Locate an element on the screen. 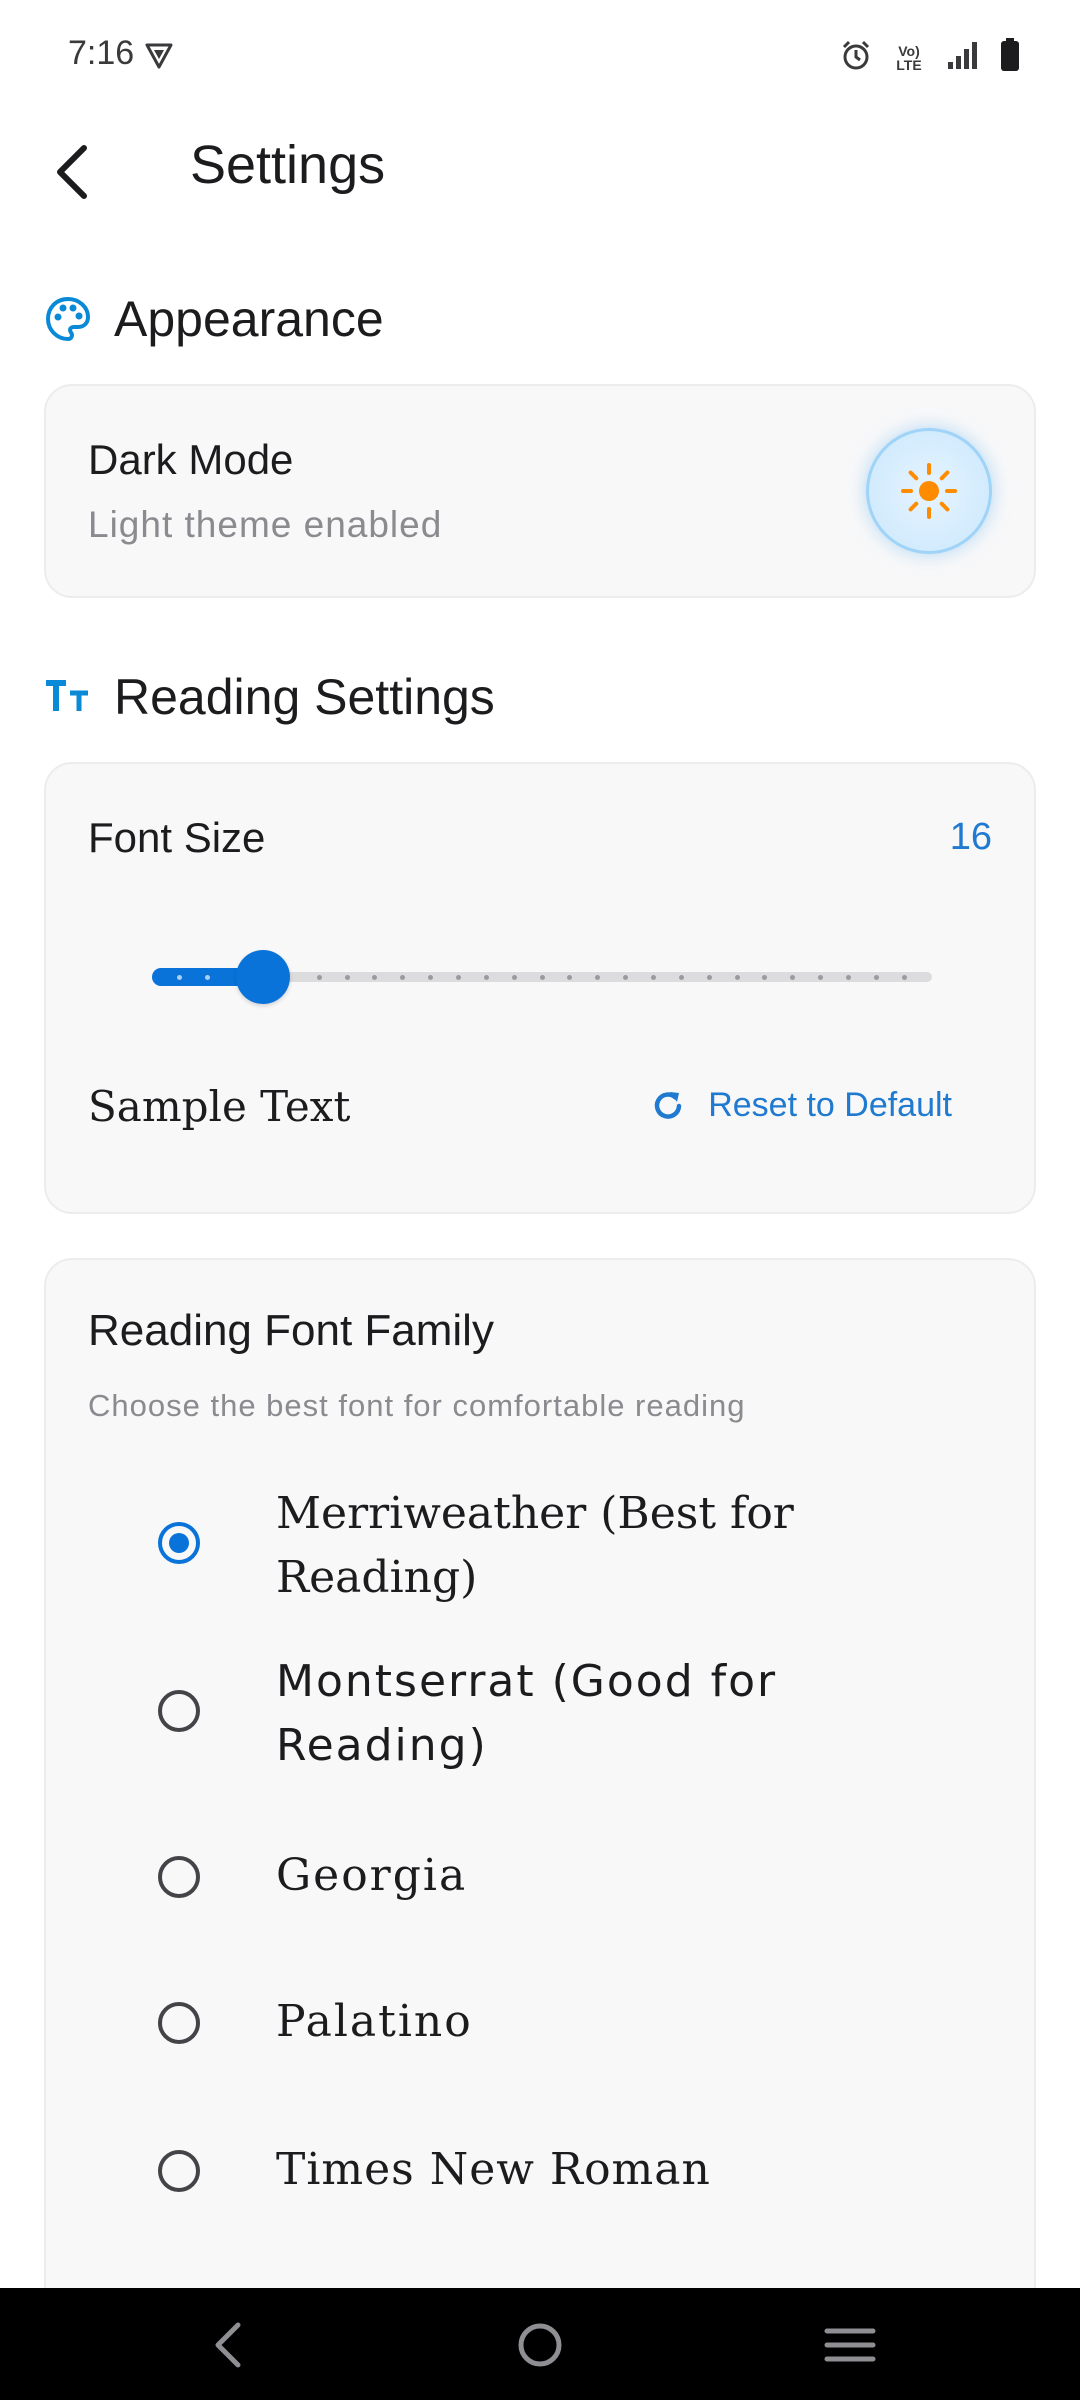  font-family-title: Reading Font Family is located at coordinates (291, 1330).